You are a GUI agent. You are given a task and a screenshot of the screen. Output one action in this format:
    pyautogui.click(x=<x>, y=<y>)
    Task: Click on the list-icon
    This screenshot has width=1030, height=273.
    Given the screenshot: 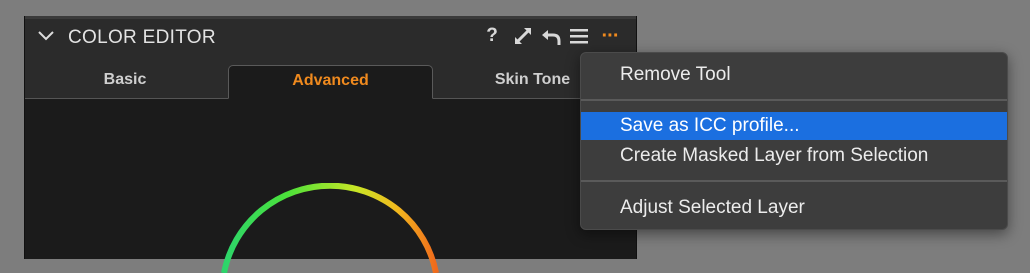 What is the action you would take?
    pyautogui.click(x=579, y=36)
    